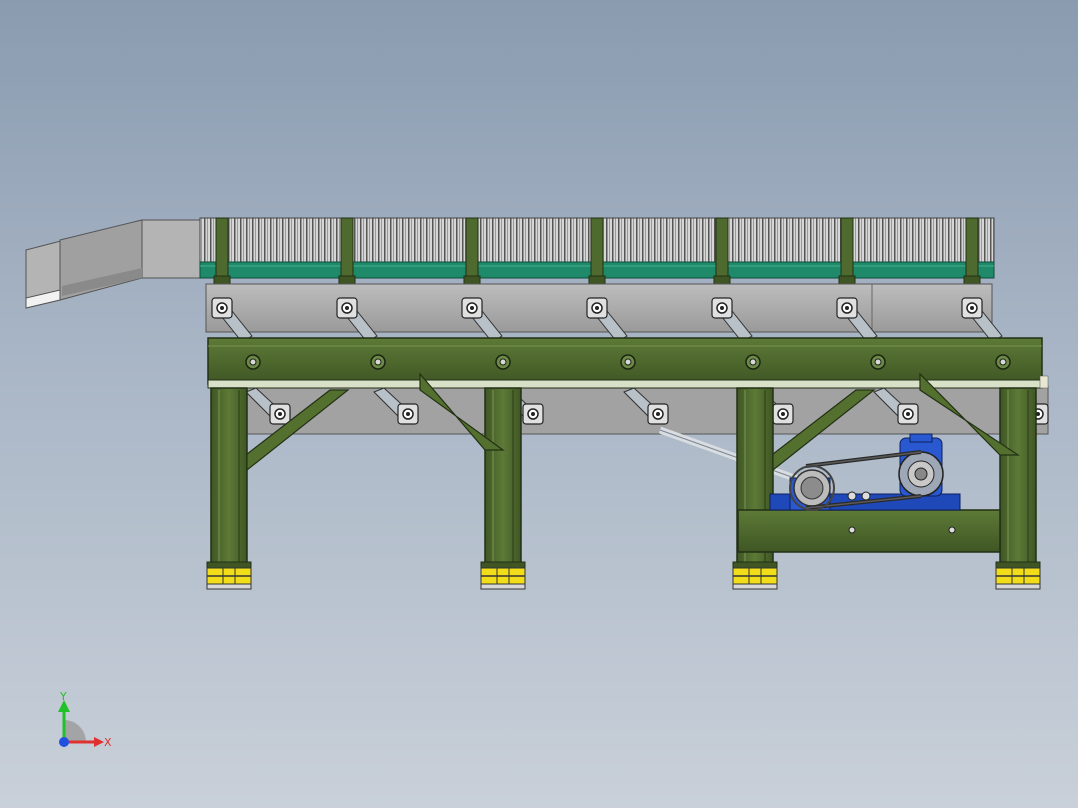 The image size is (1078, 808). I want to click on coordinate-triad: Y X, so click(85, 719).